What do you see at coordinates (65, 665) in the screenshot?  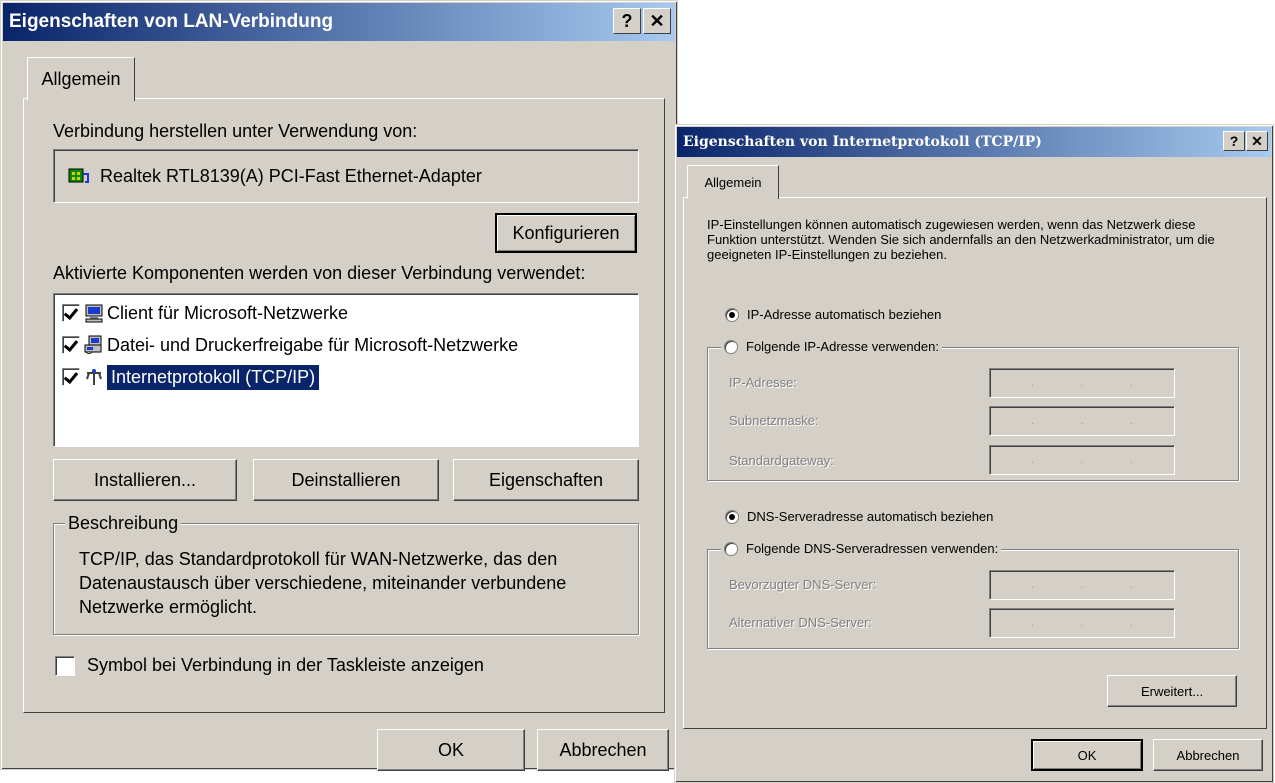 I see `taskbar-checkbox` at bounding box center [65, 665].